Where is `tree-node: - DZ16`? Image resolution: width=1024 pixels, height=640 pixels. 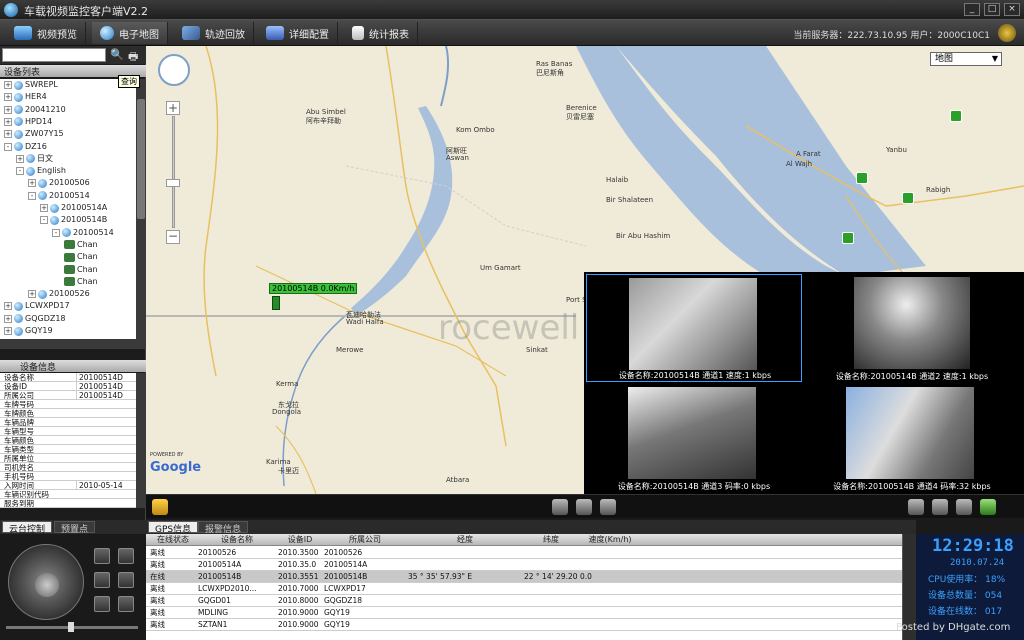 tree-node: - DZ16 is located at coordinates (25, 147).